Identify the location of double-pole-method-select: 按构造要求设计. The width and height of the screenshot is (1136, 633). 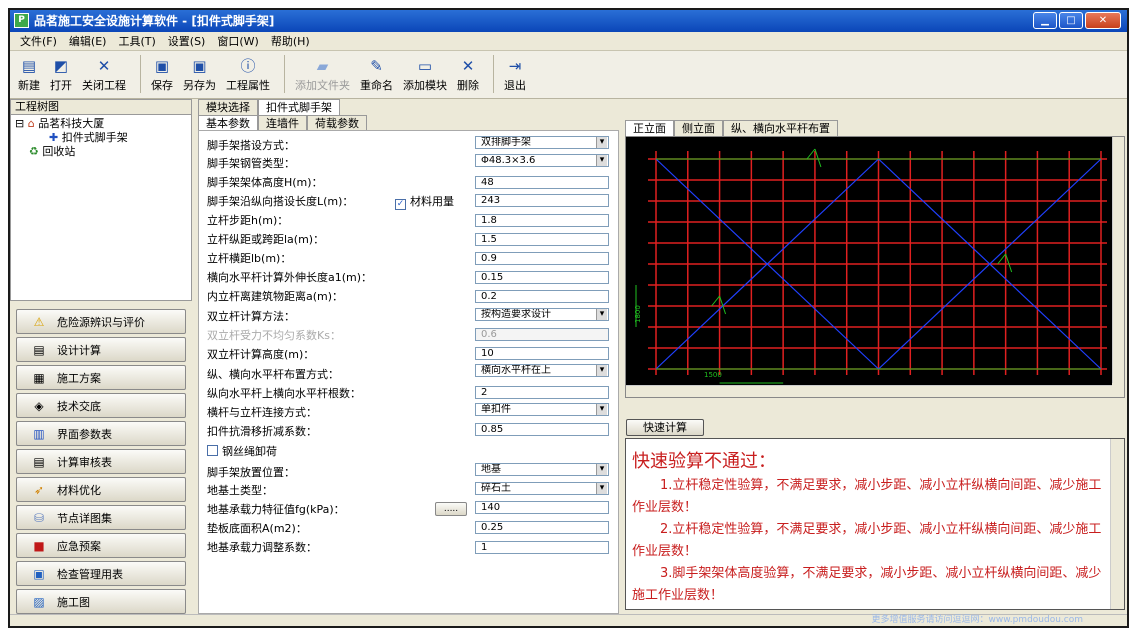
(542, 314).